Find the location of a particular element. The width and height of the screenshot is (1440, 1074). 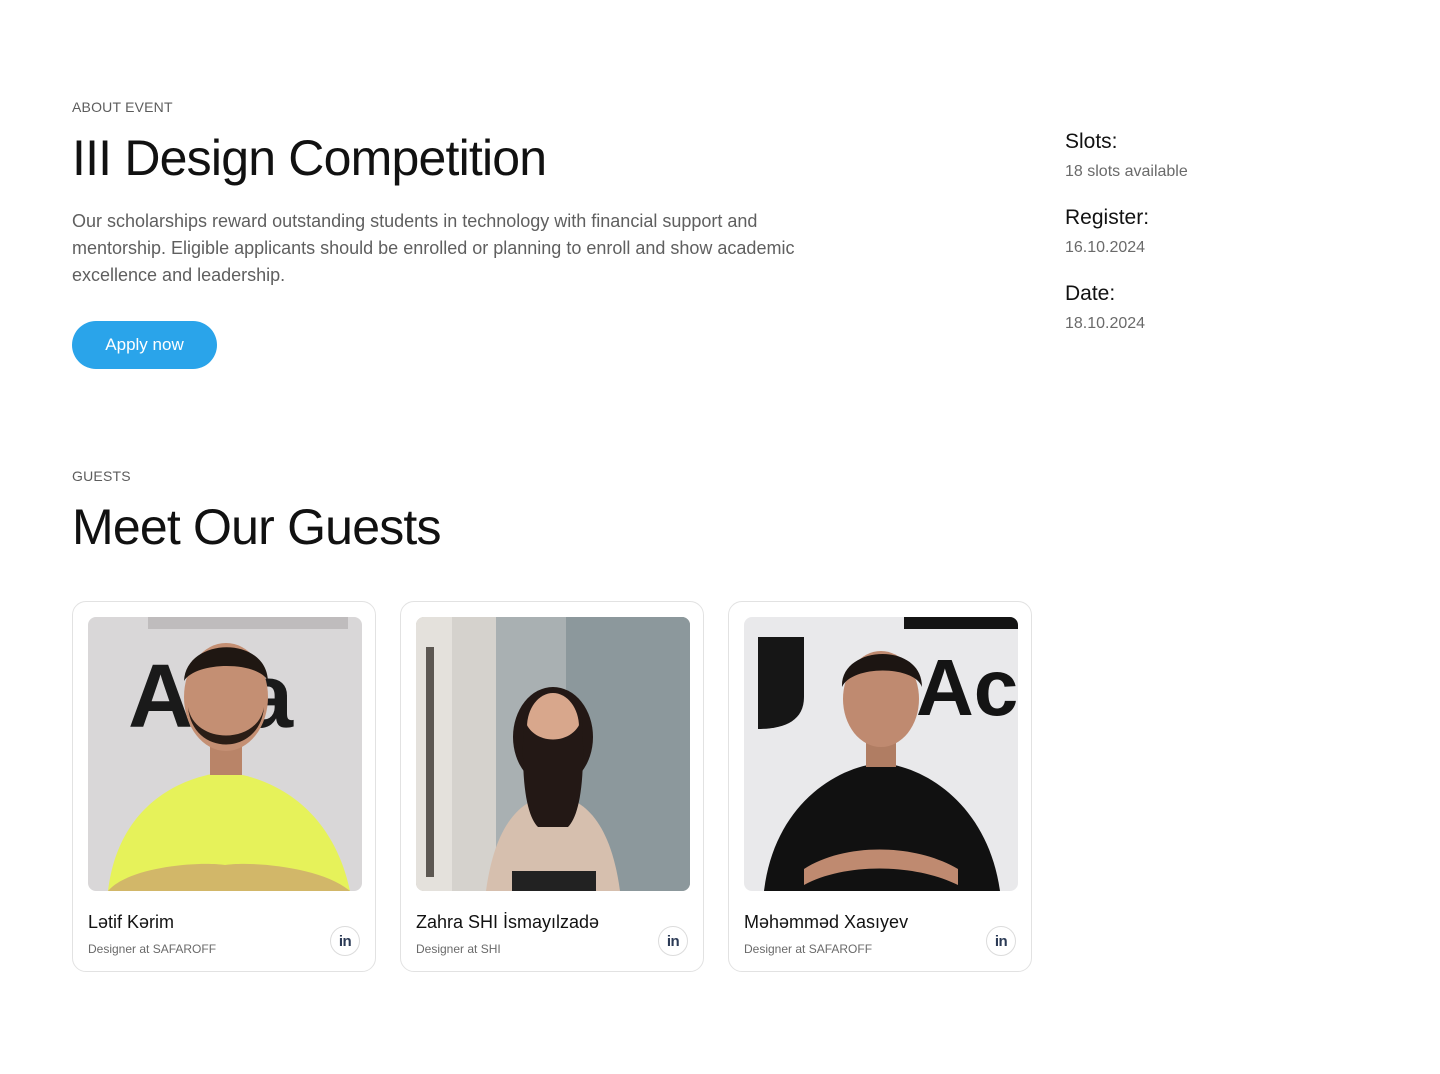

guest-card: Zahra SHI İsmayılzadə Designer at SHI in is located at coordinates (552, 786).